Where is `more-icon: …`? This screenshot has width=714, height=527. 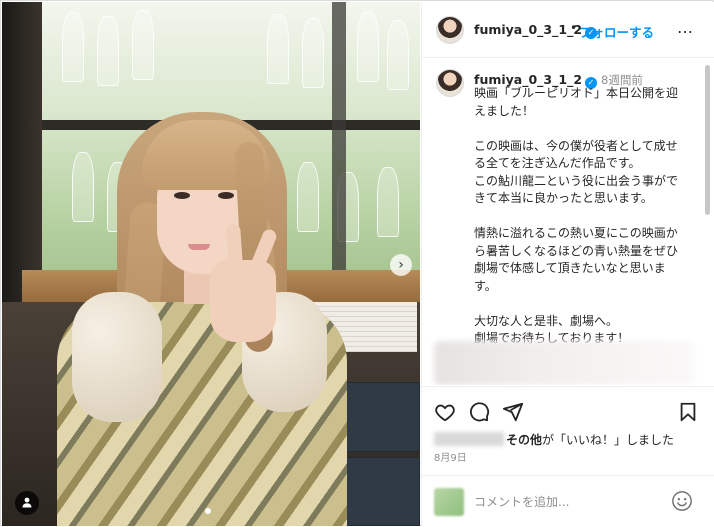 more-icon: … is located at coordinates (685, 27).